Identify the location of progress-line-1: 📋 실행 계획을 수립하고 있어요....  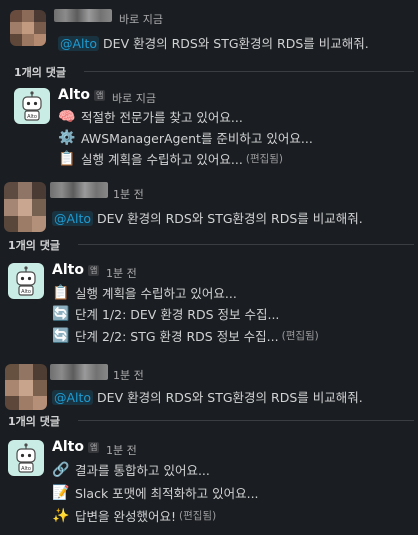
(144, 292).